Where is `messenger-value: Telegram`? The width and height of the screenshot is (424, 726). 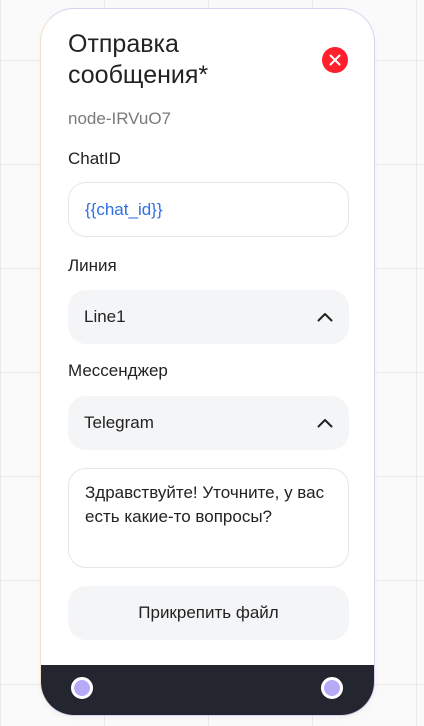 messenger-value: Telegram is located at coordinates (119, 422).